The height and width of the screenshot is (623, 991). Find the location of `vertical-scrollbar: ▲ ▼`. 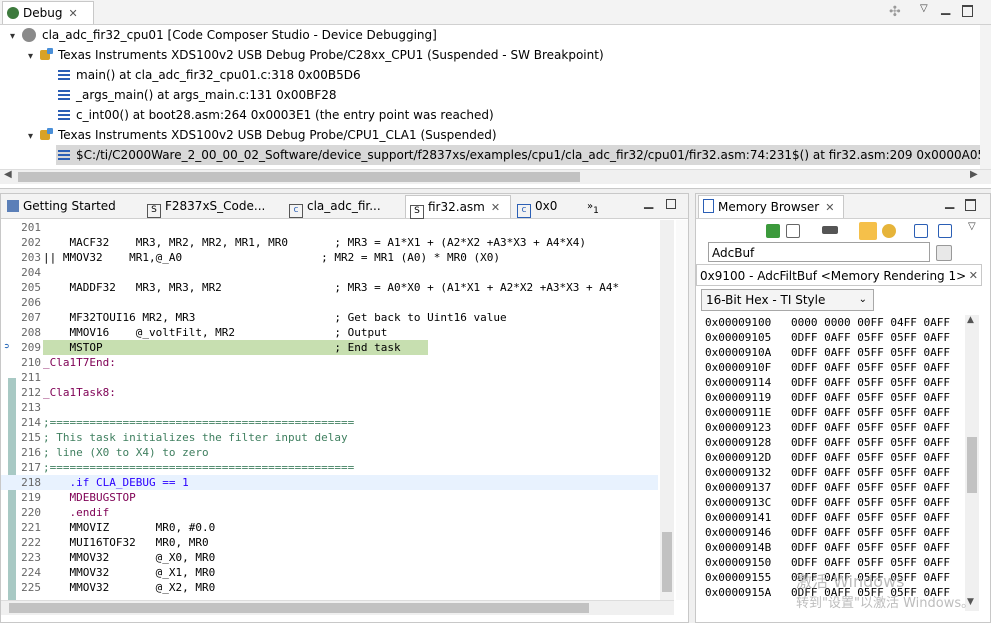

vertical-scrollbar: ▲ ▼ is located at coordinates (972, 463).